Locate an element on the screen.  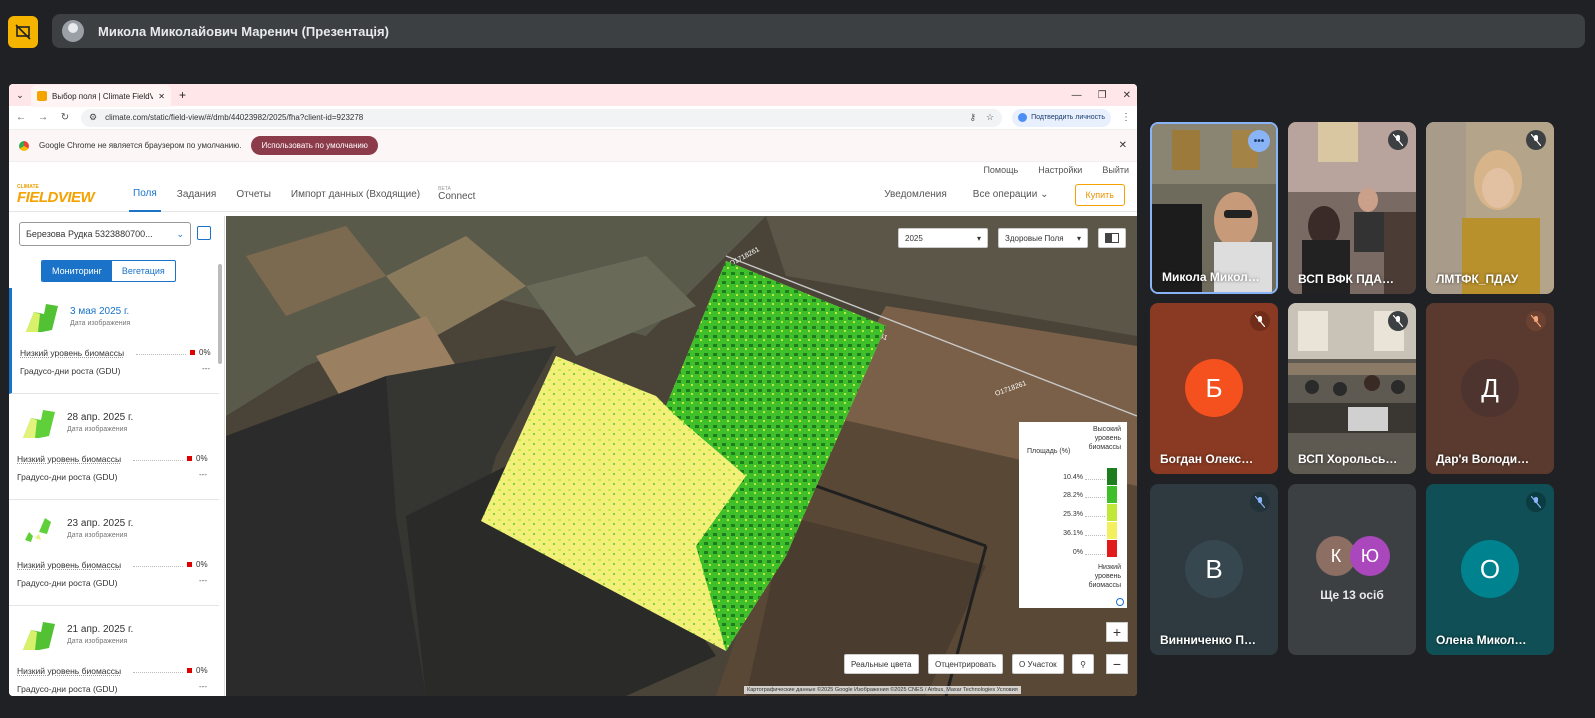
zoom-out-button: − is located at coordinates (1117, 664).